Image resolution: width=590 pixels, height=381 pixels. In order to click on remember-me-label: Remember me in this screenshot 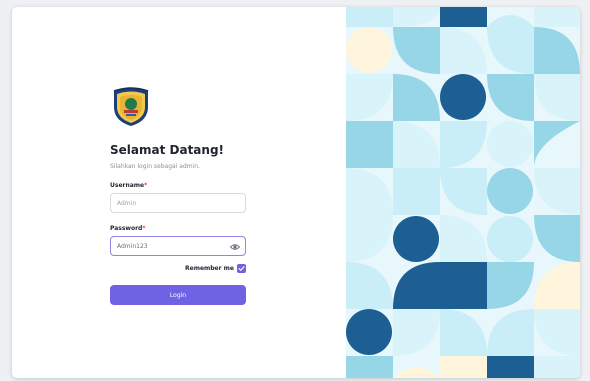, I will do `click(209, 268)`.